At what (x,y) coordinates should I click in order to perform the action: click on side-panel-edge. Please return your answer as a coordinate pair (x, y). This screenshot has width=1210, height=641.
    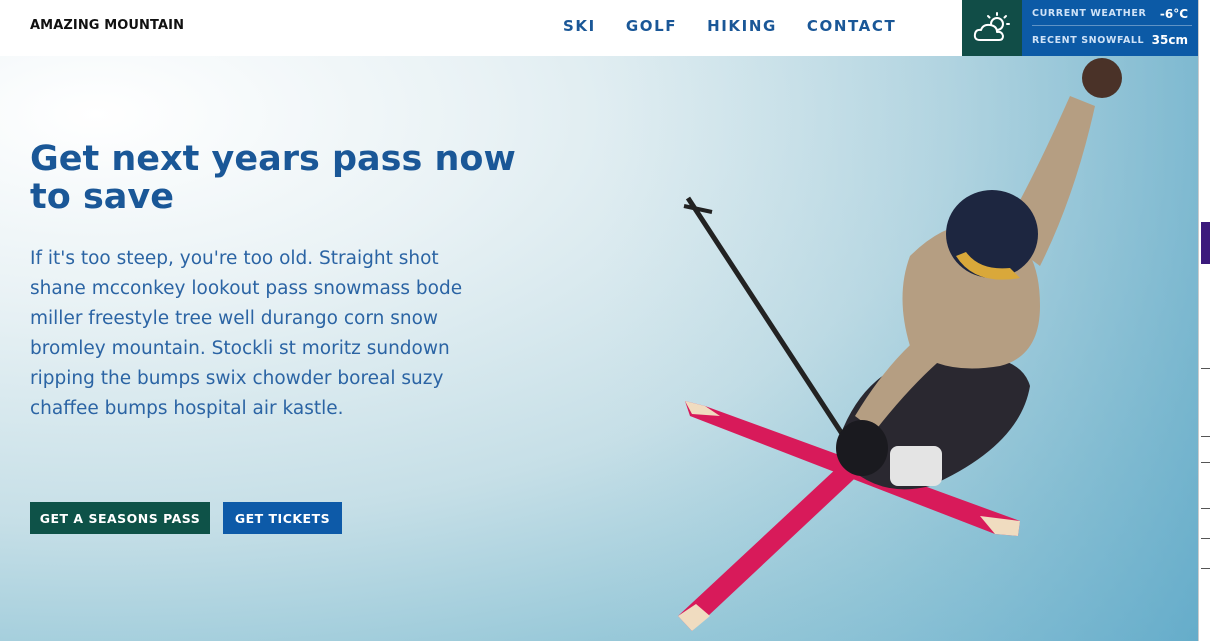
    Looking at the image, I should click on (1204, 320).